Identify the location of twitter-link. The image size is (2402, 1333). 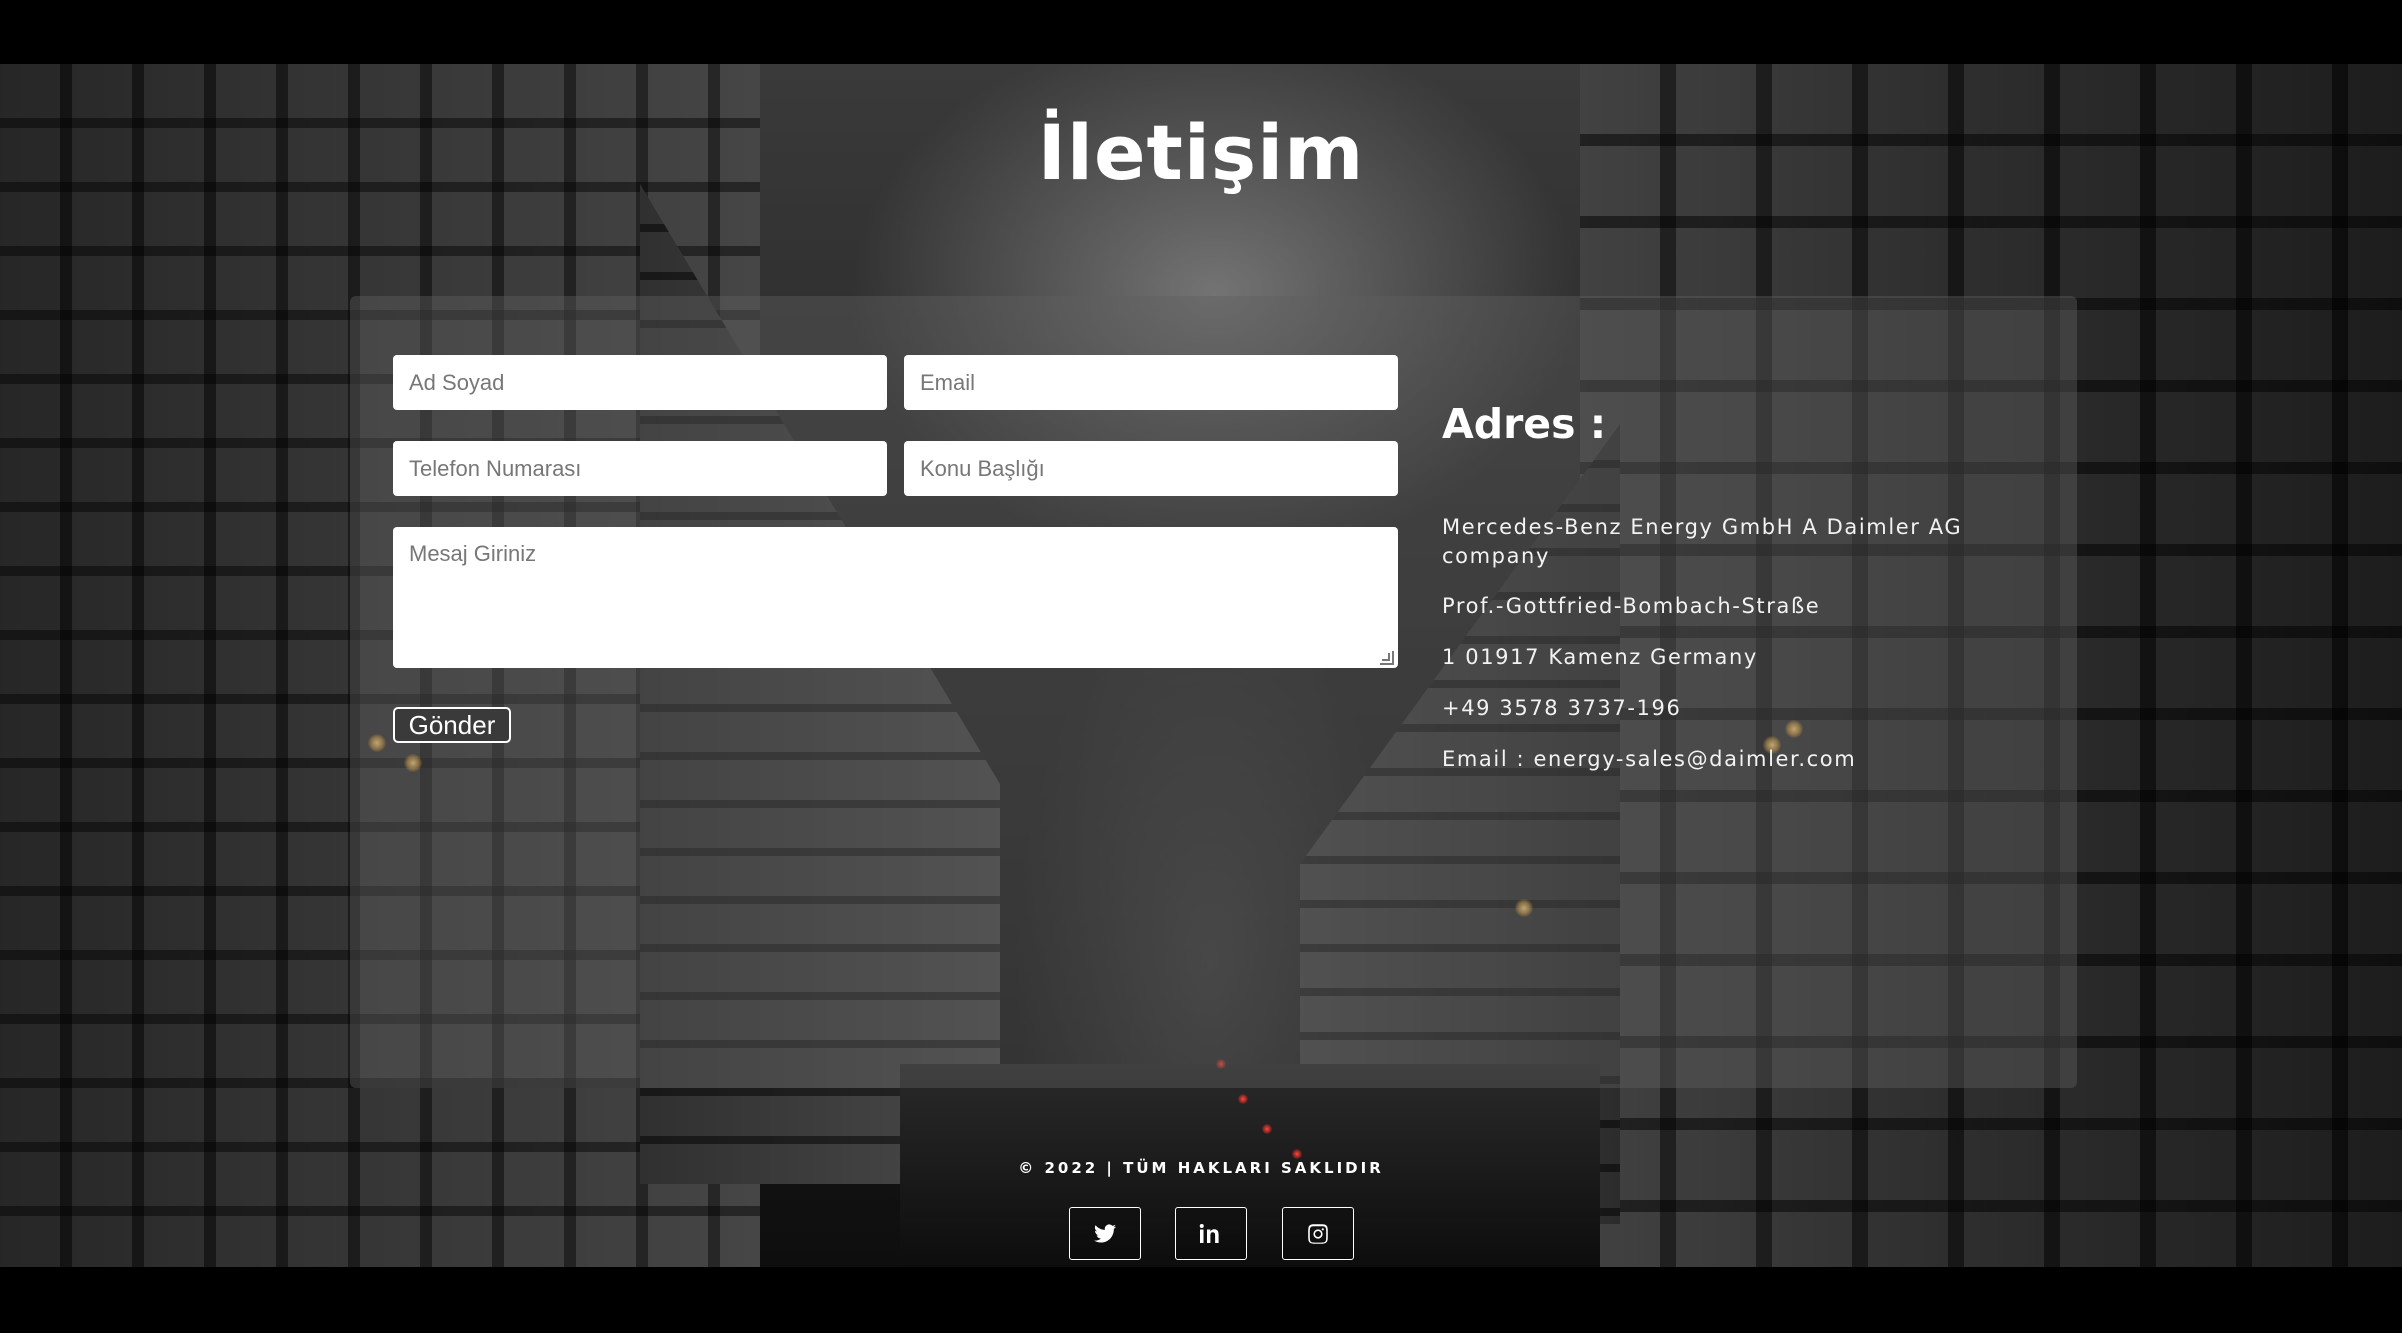
(1105, 1233).